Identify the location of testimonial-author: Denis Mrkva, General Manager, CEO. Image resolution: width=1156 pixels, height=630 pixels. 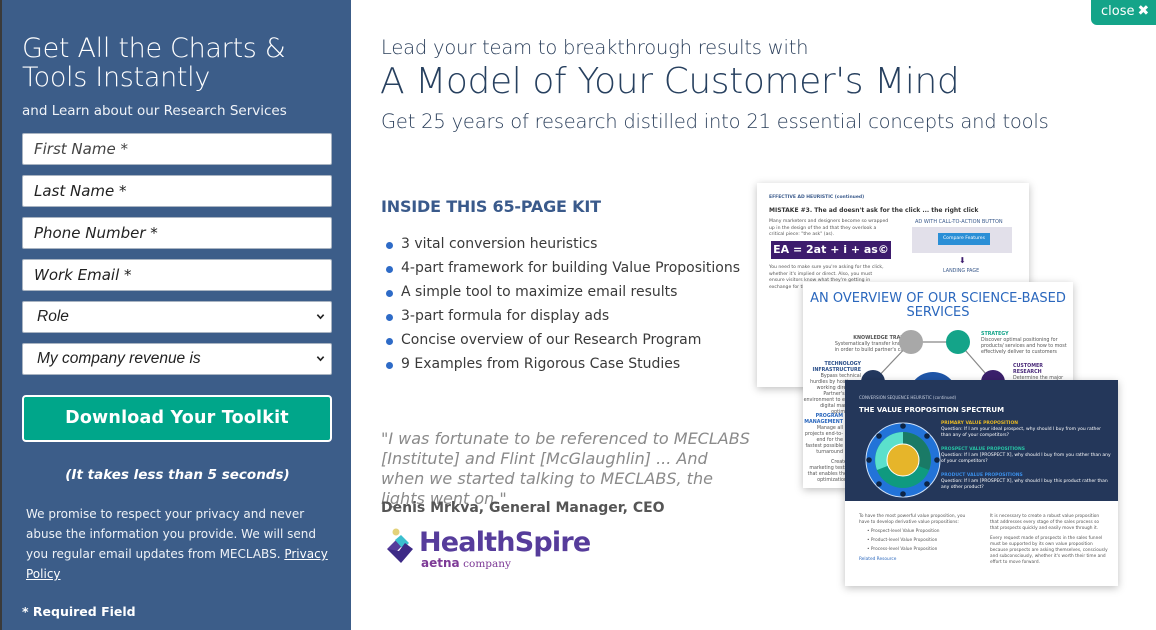
(523, 508).